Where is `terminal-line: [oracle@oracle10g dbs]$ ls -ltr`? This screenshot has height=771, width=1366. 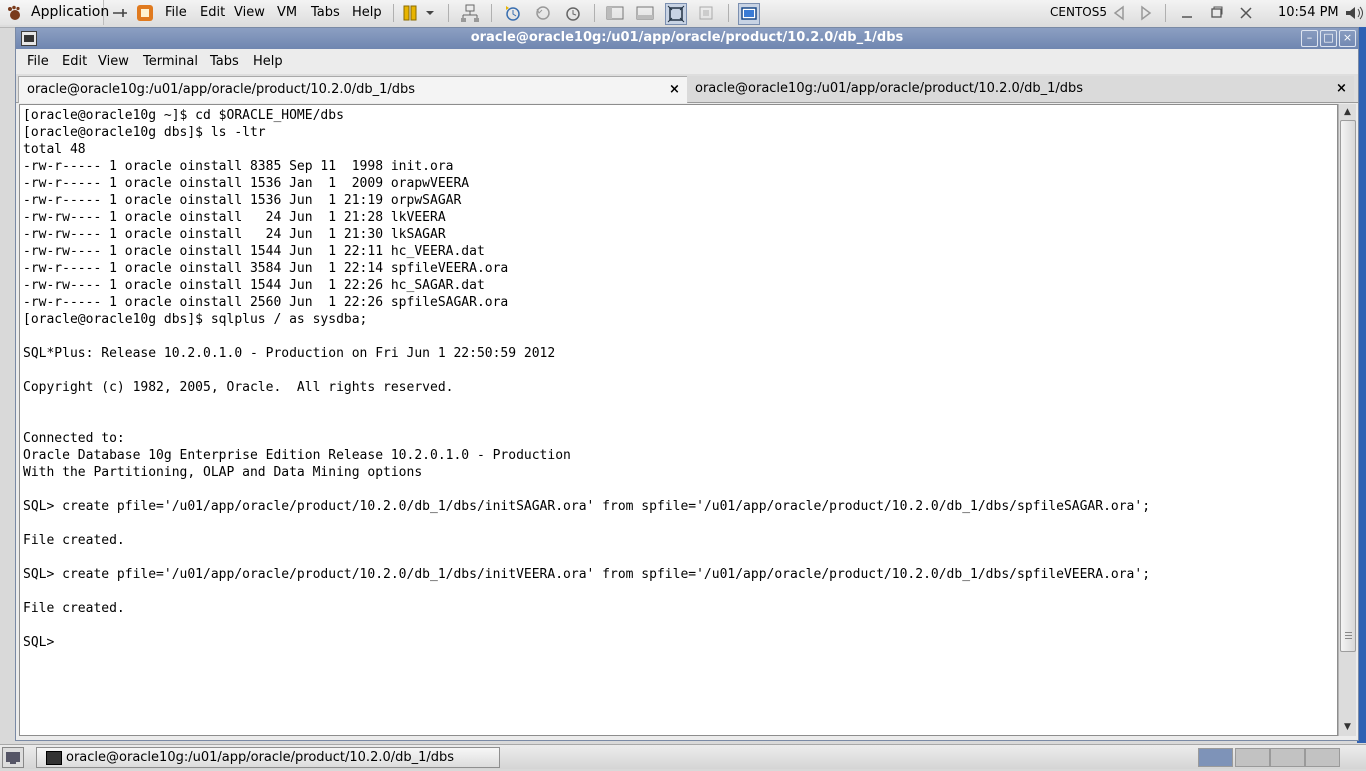 terminal-line: [oracle@oracle10g dbs]$ ls -ltr is located at coordinates (144, 132).